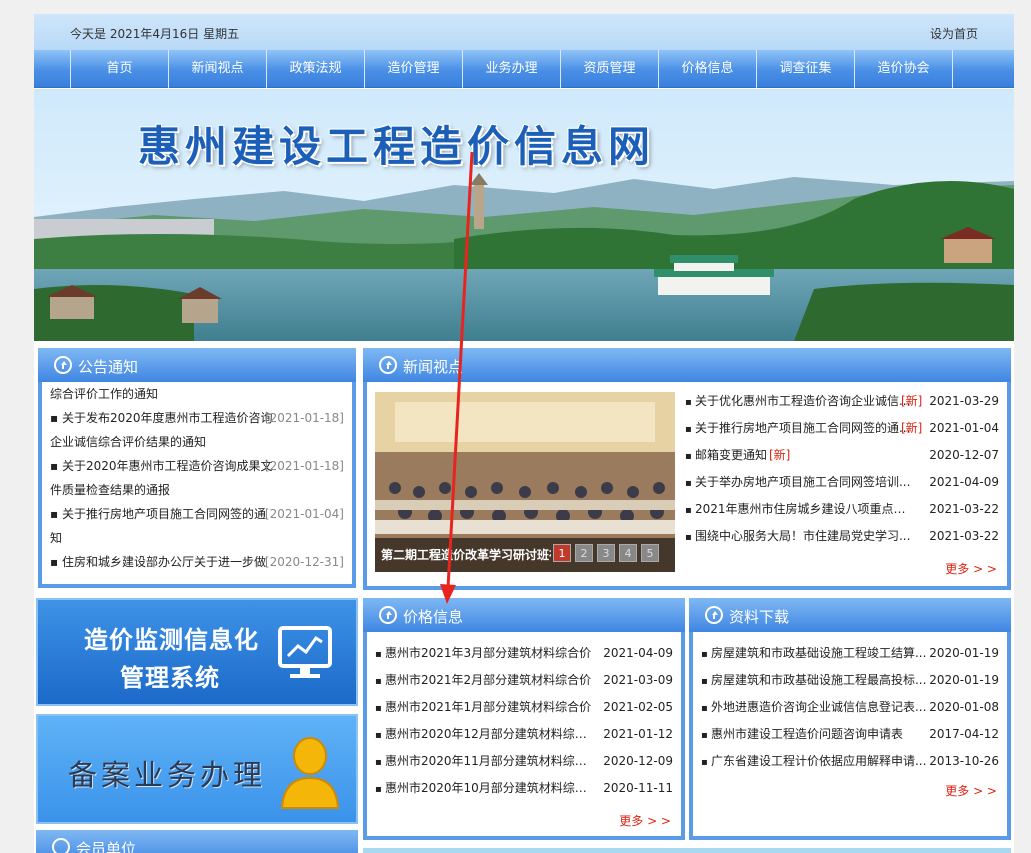 The height and width of the screenshot is (853, 1031). I want to click on price-header: 价格信息, so click(524, 615).